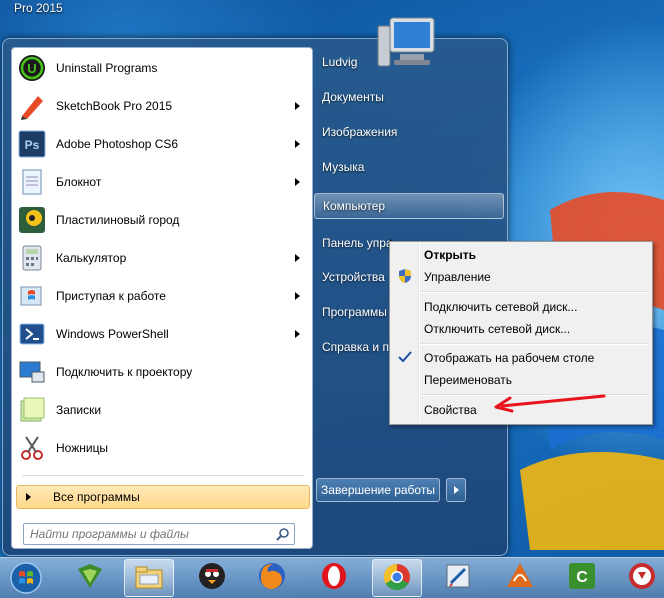  I want to click on context-item-manage: Управление, so click(457, 277).